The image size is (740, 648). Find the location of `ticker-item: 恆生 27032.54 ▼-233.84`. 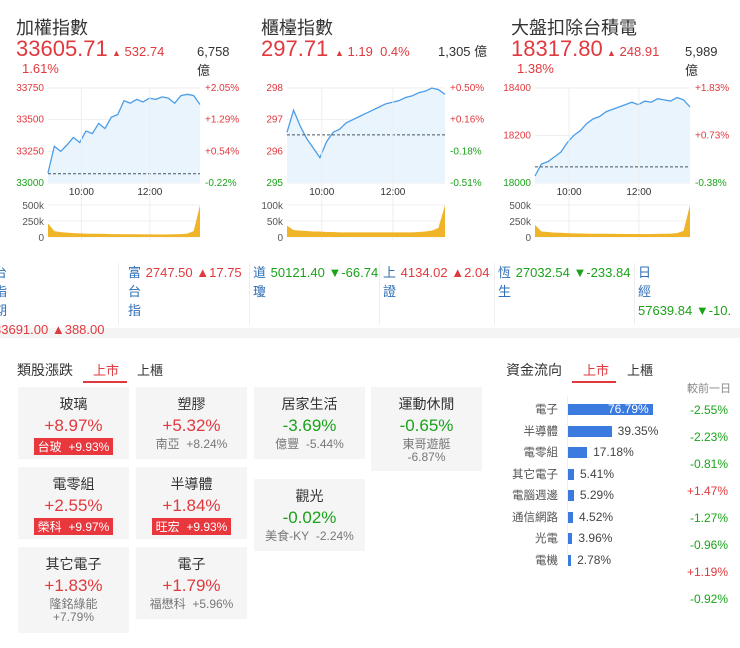

ticker-item: 恆生 27032.54 ▼-233.84 is located at coordinates (565, 294).